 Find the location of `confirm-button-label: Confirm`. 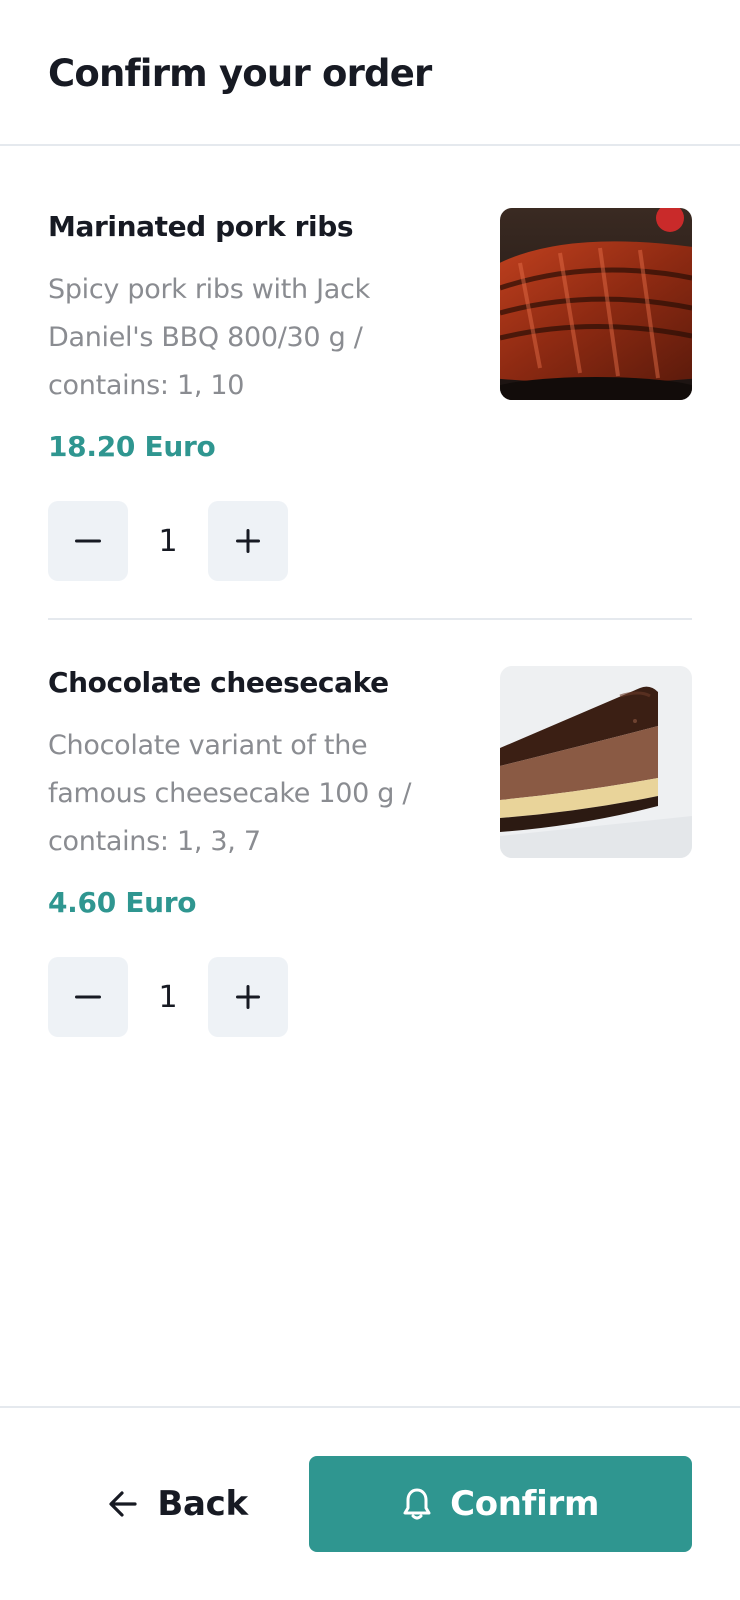

confirm-button-label: Confirm is located at coordinates (525, 1504).